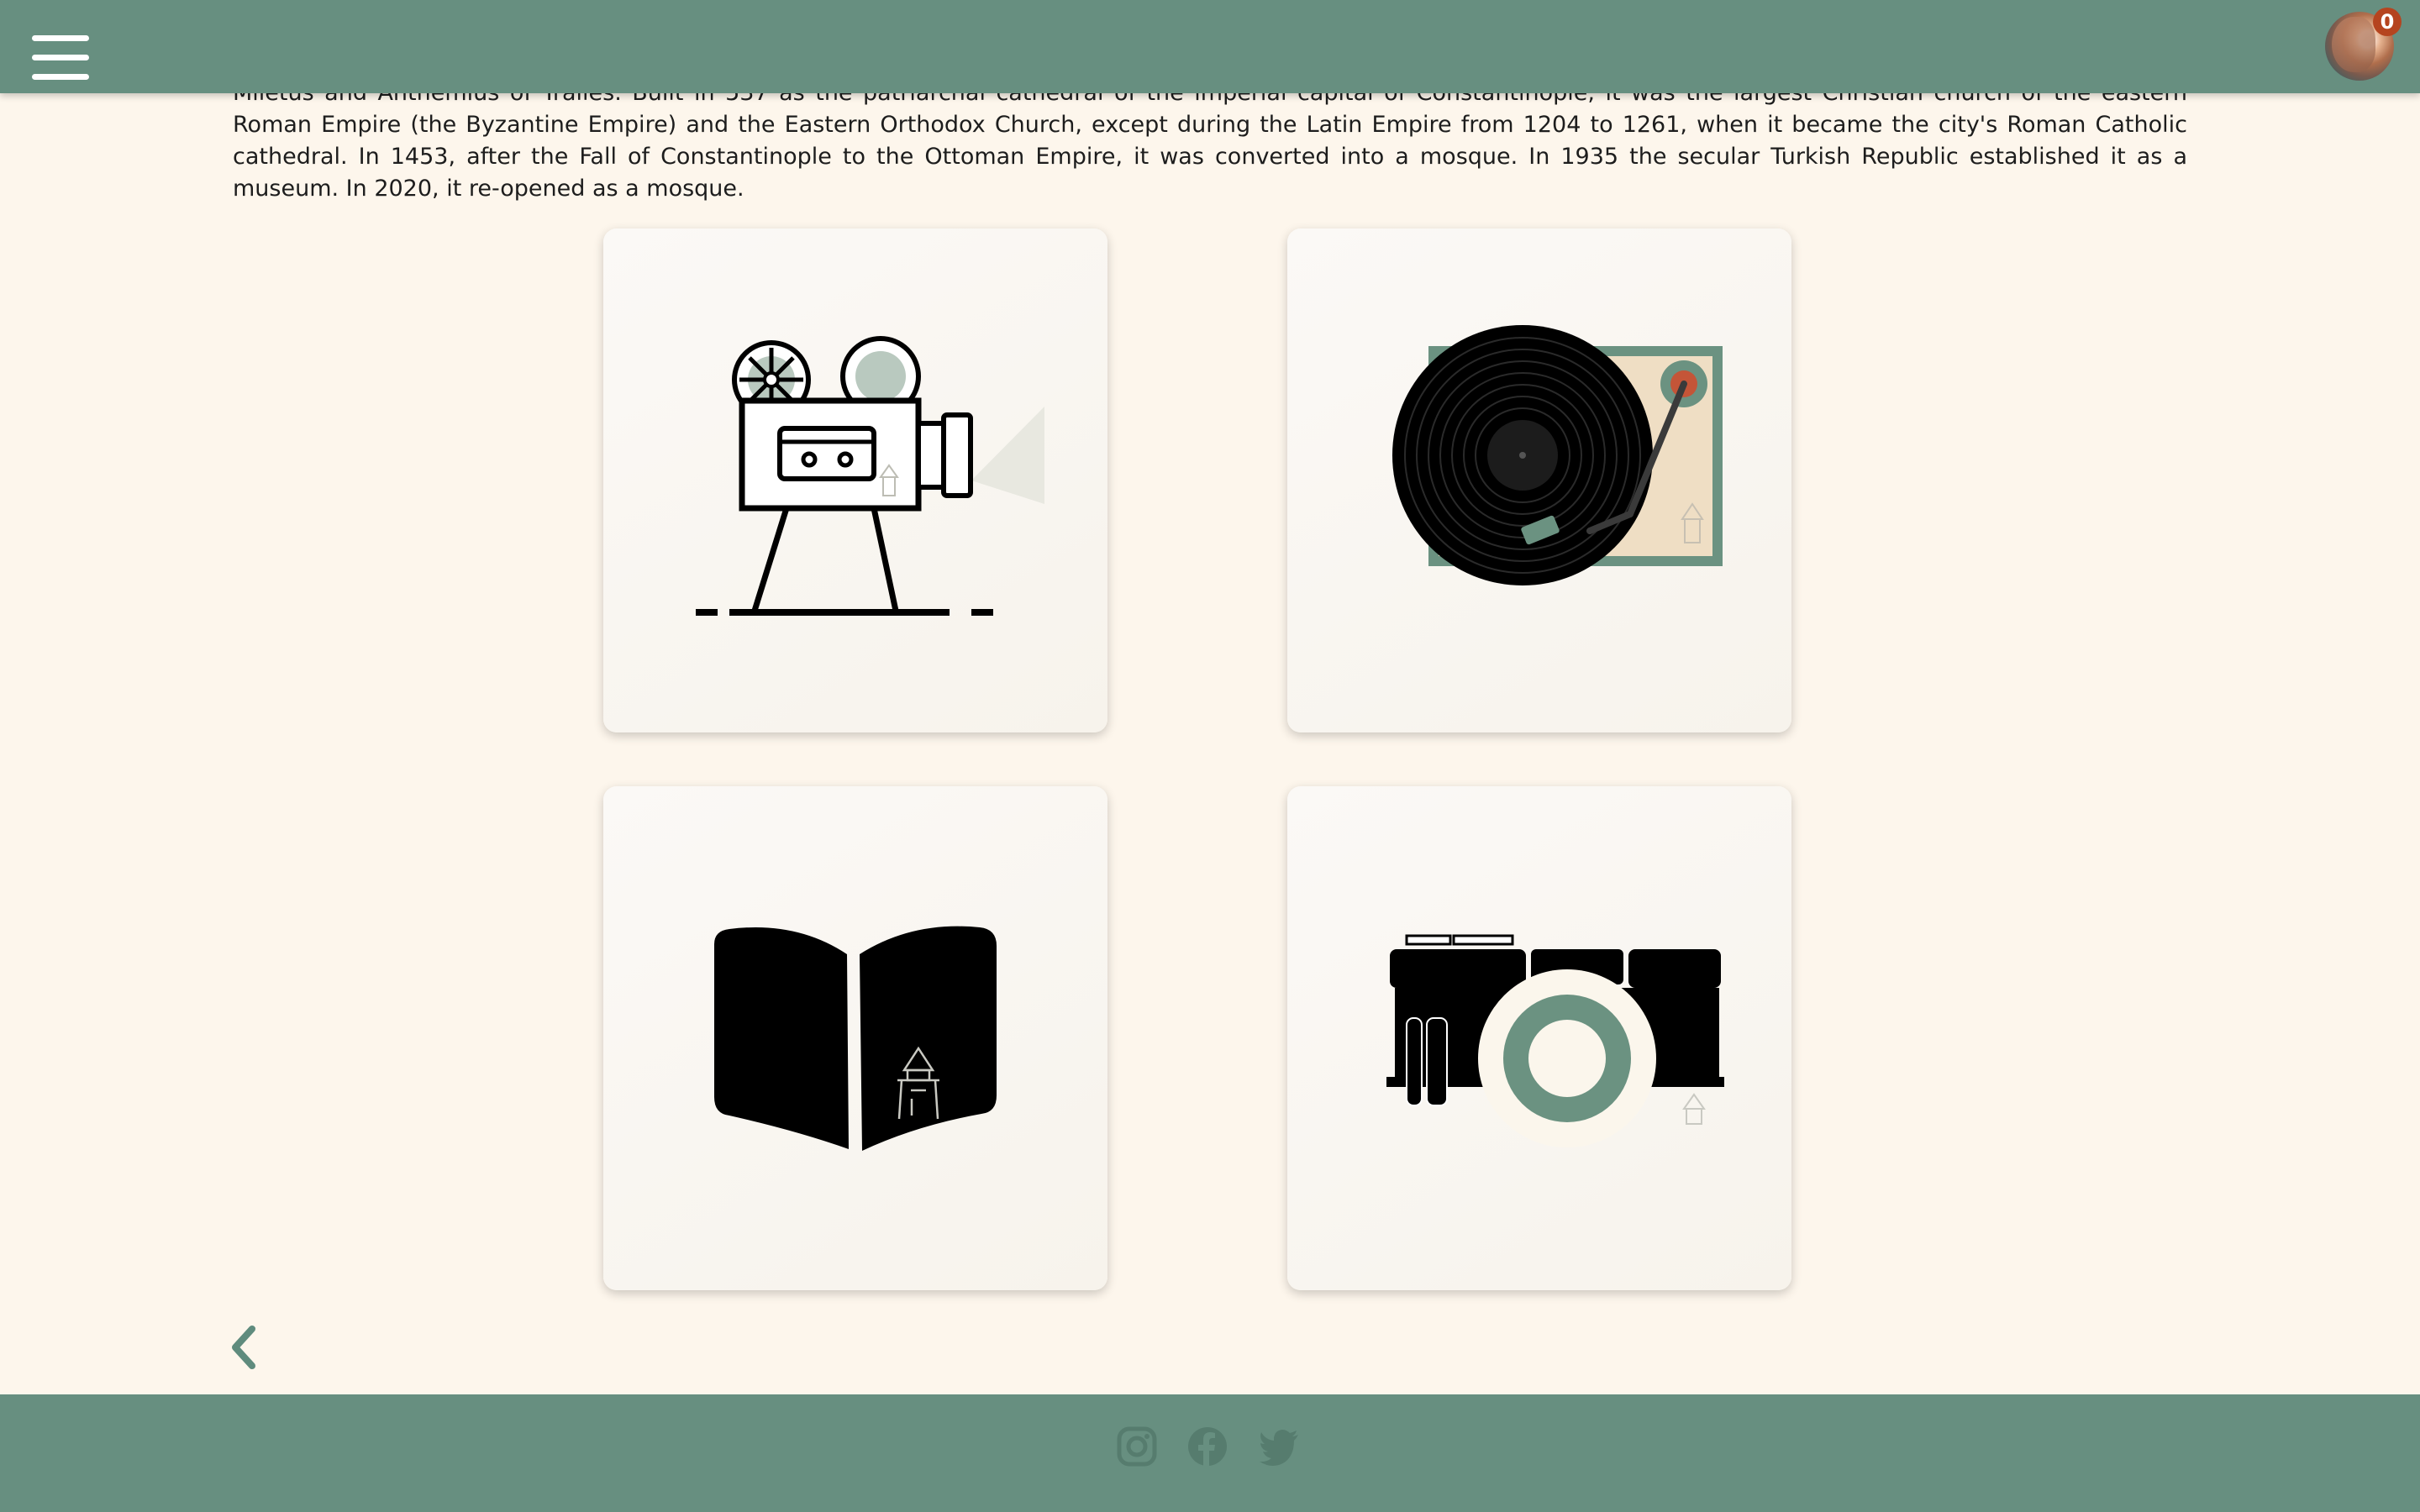 This screenshot has width=2420, height=1512. I want to click on card-open-book, so click(855, 1038).